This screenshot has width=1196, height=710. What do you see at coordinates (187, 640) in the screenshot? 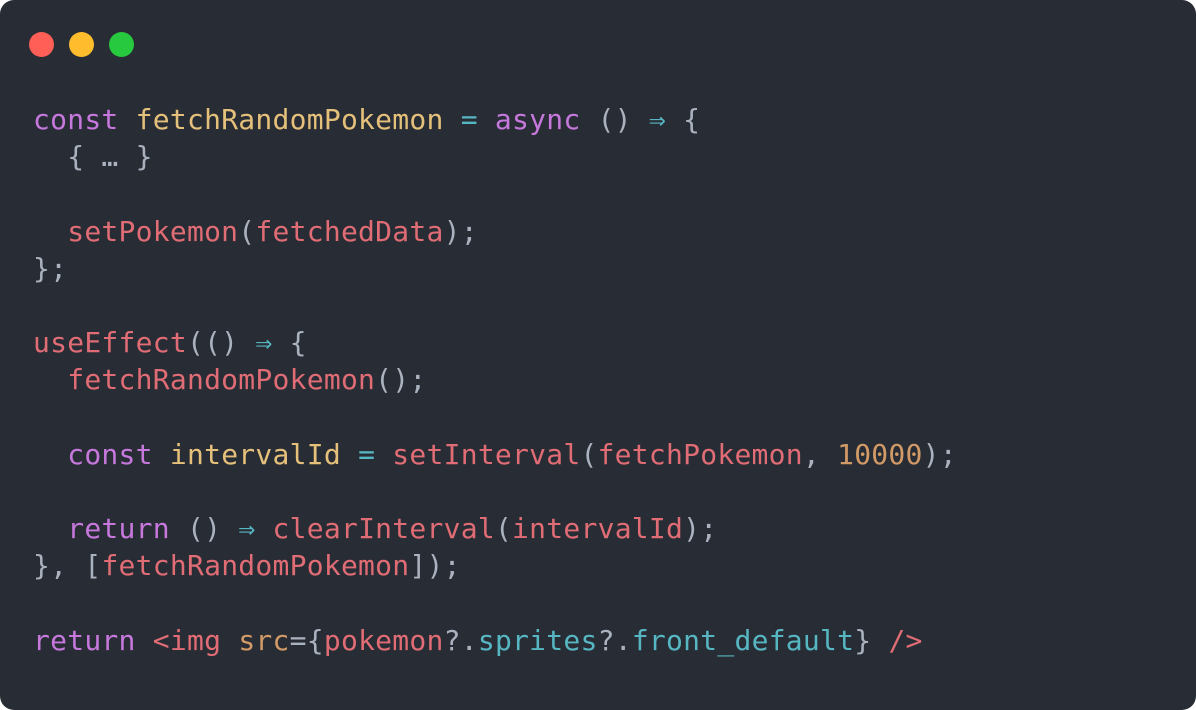
I see `code-token: <img` at bounding box center [187, 640].